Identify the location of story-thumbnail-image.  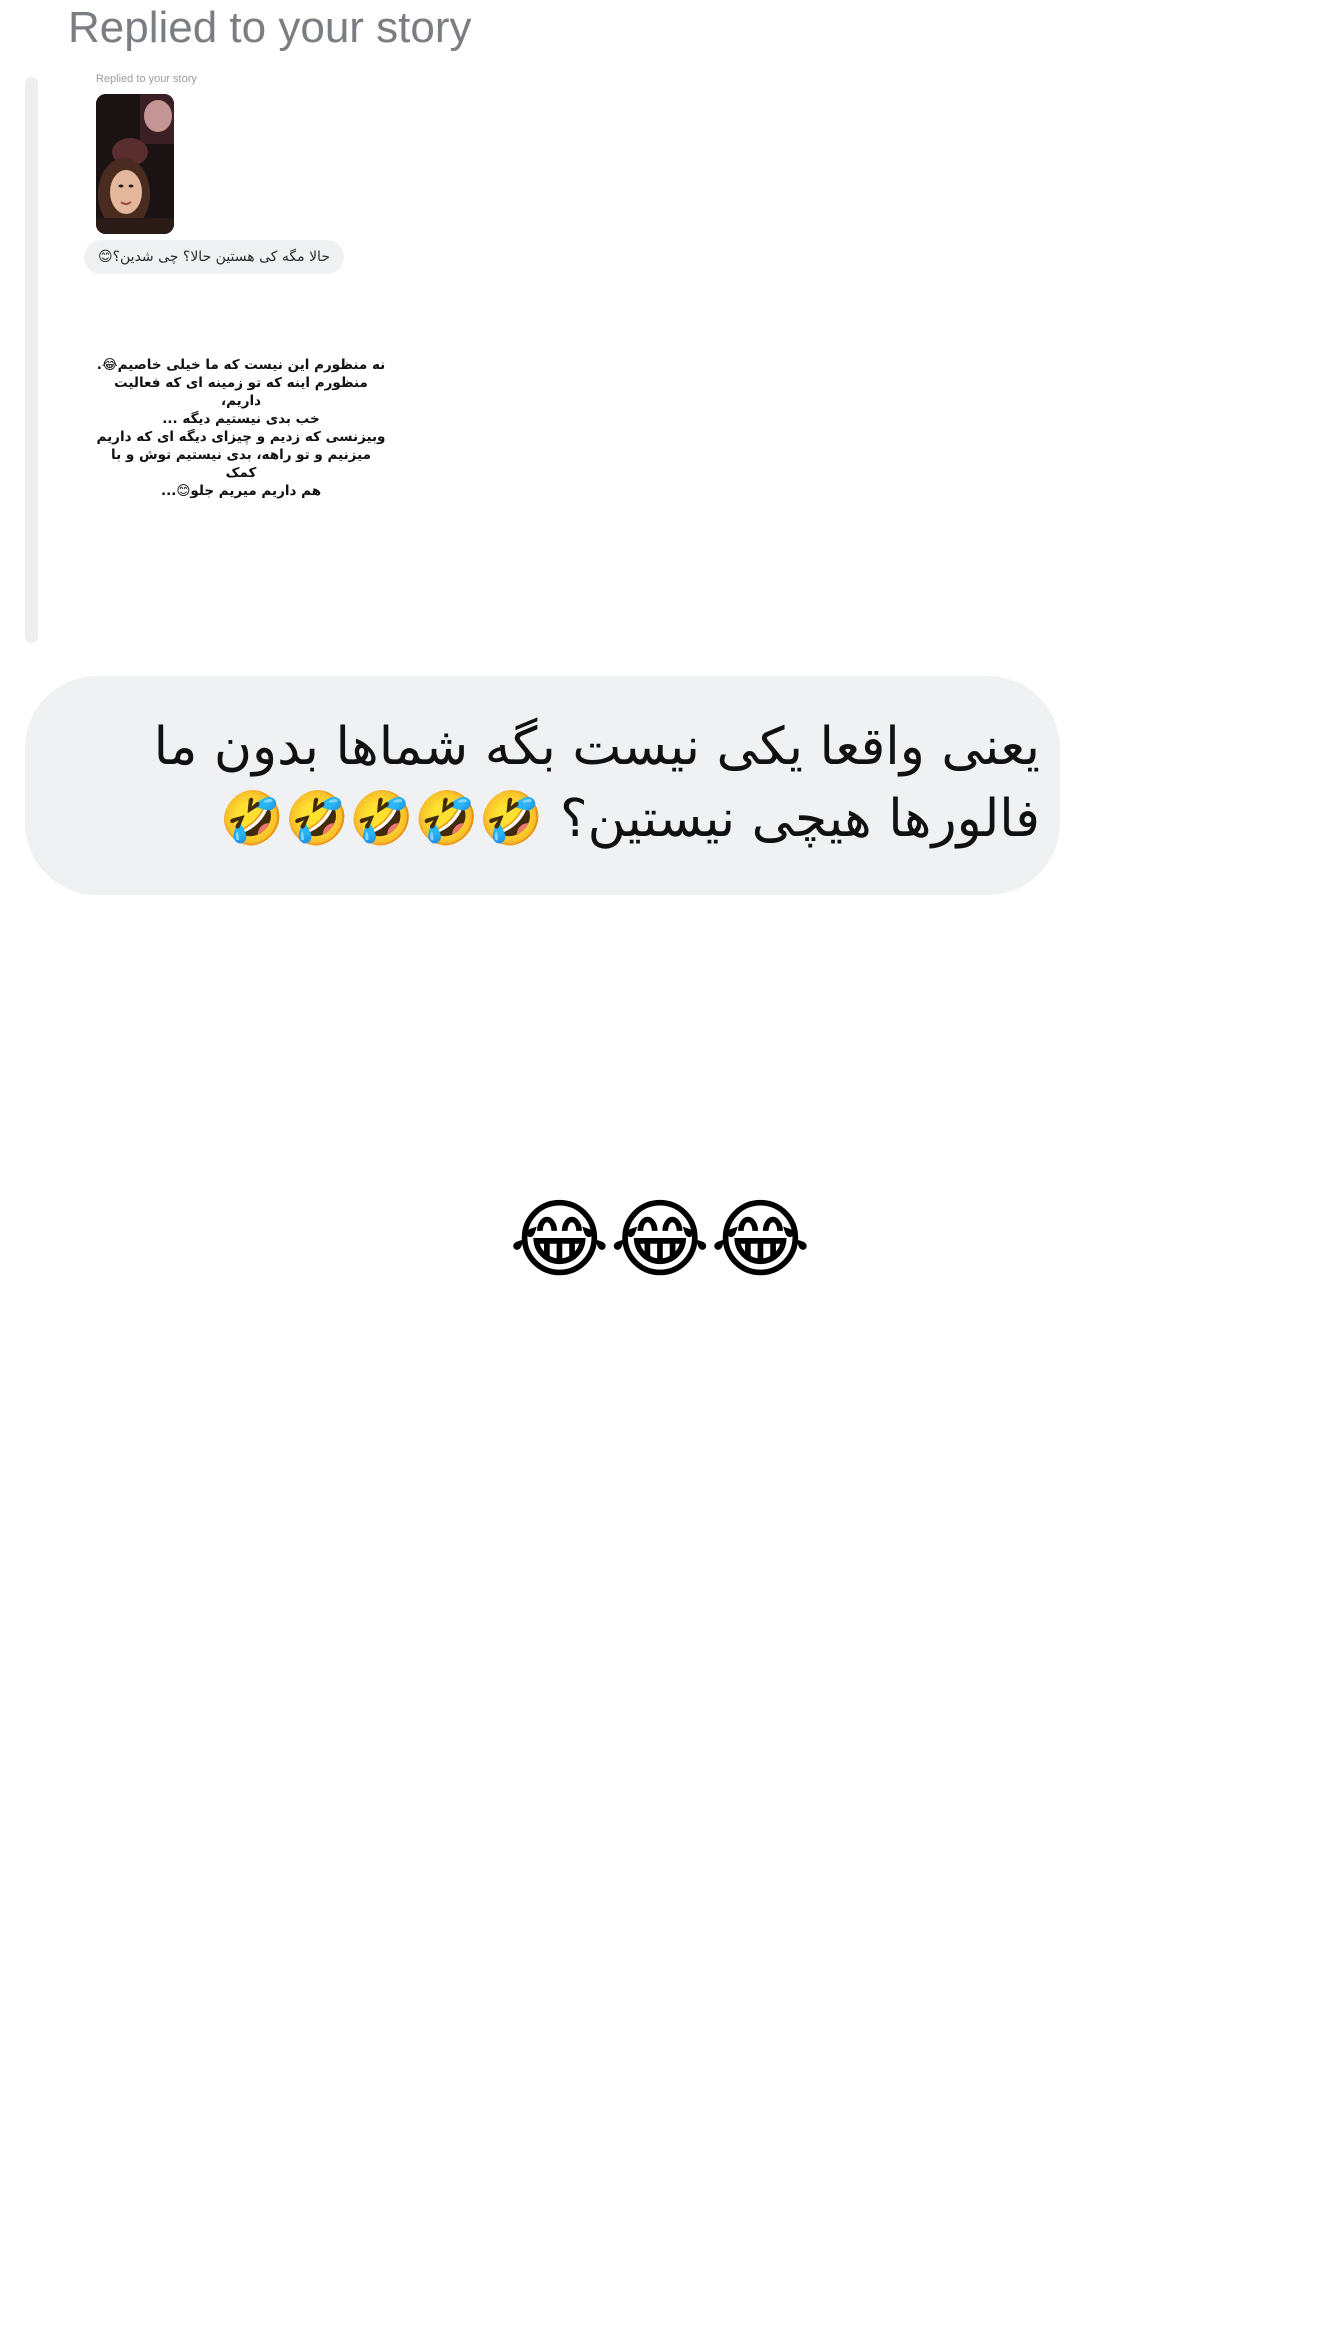
(135, 164).